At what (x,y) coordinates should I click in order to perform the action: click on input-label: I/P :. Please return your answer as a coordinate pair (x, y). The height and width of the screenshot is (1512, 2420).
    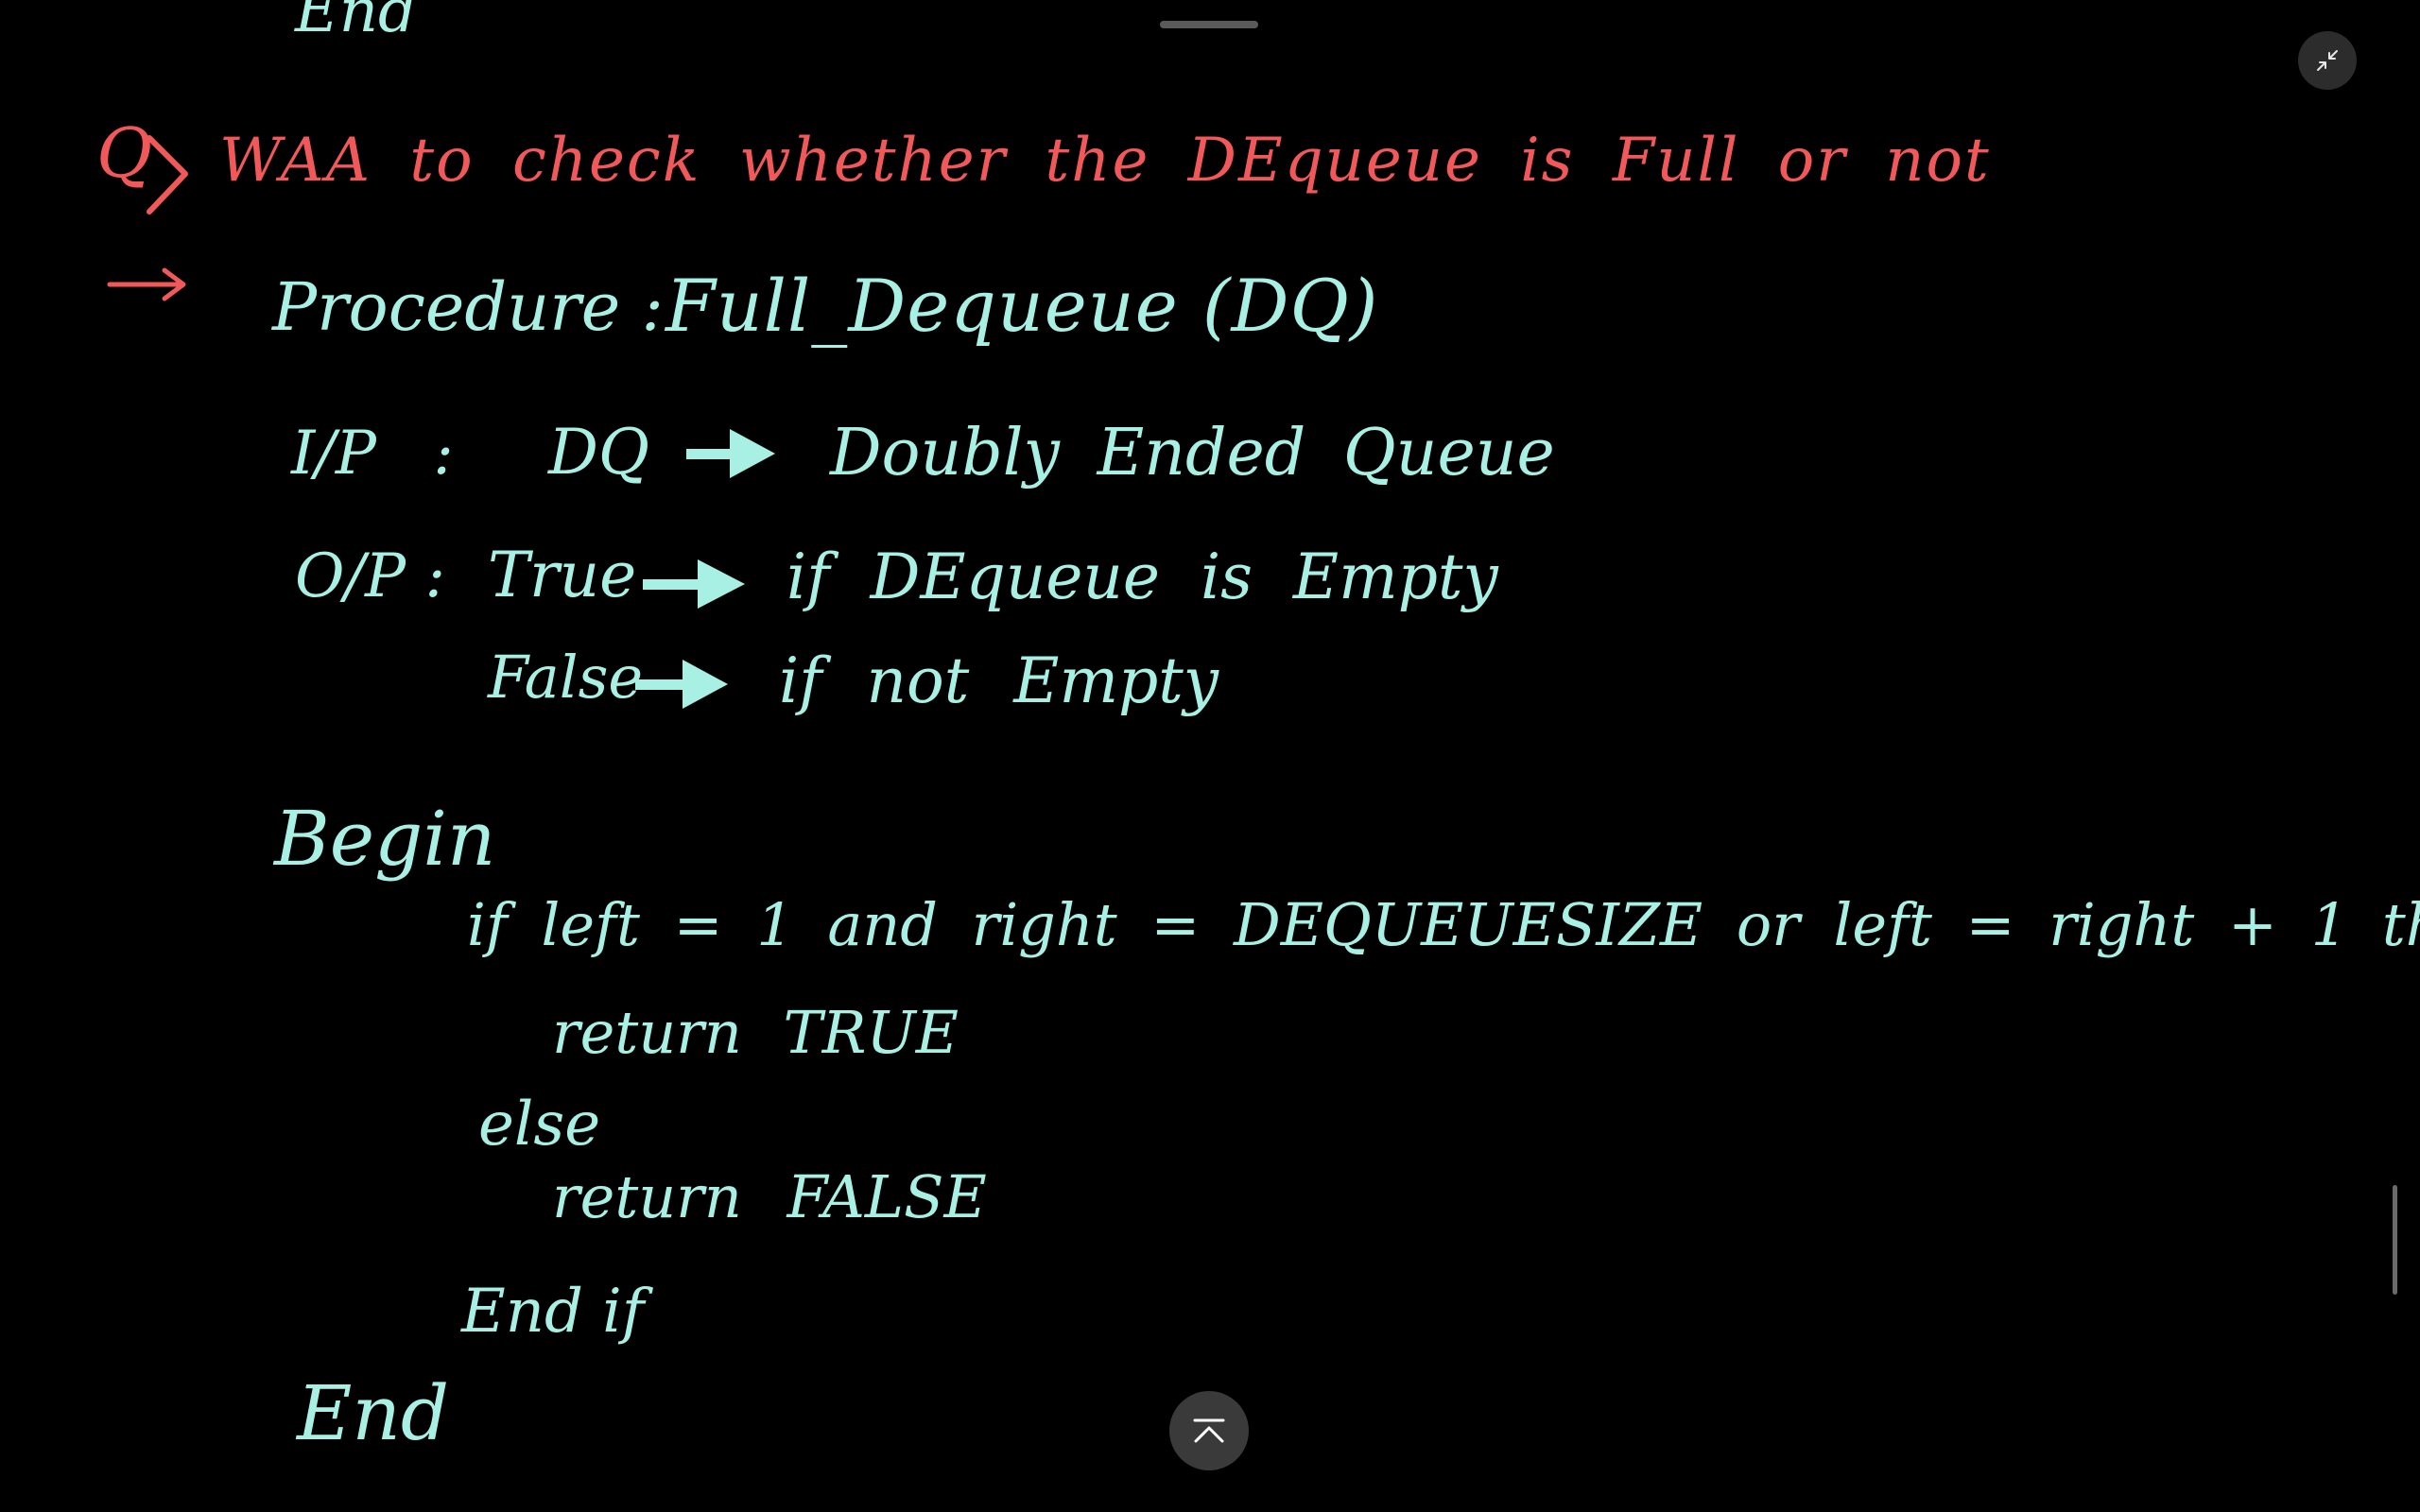
    Looking at the image, I should click on (373, 454).